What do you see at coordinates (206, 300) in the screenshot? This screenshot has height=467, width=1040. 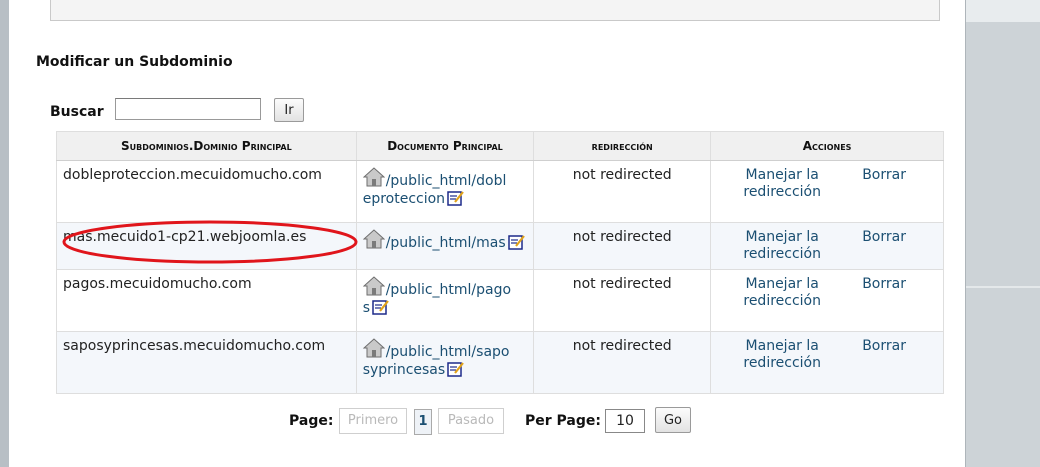 I see `subdomain-cell: pagos.mecuidomucho.com` at bounding box center [206, 300].